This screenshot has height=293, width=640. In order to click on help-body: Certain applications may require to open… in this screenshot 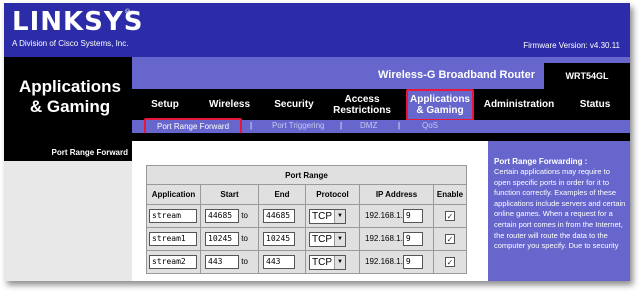, I will do `click(560, 209)`.